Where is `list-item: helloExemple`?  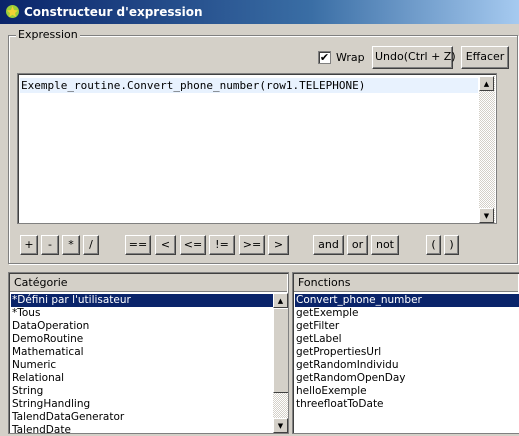
list-item: helloExemple is located at coordinates (407, 391).